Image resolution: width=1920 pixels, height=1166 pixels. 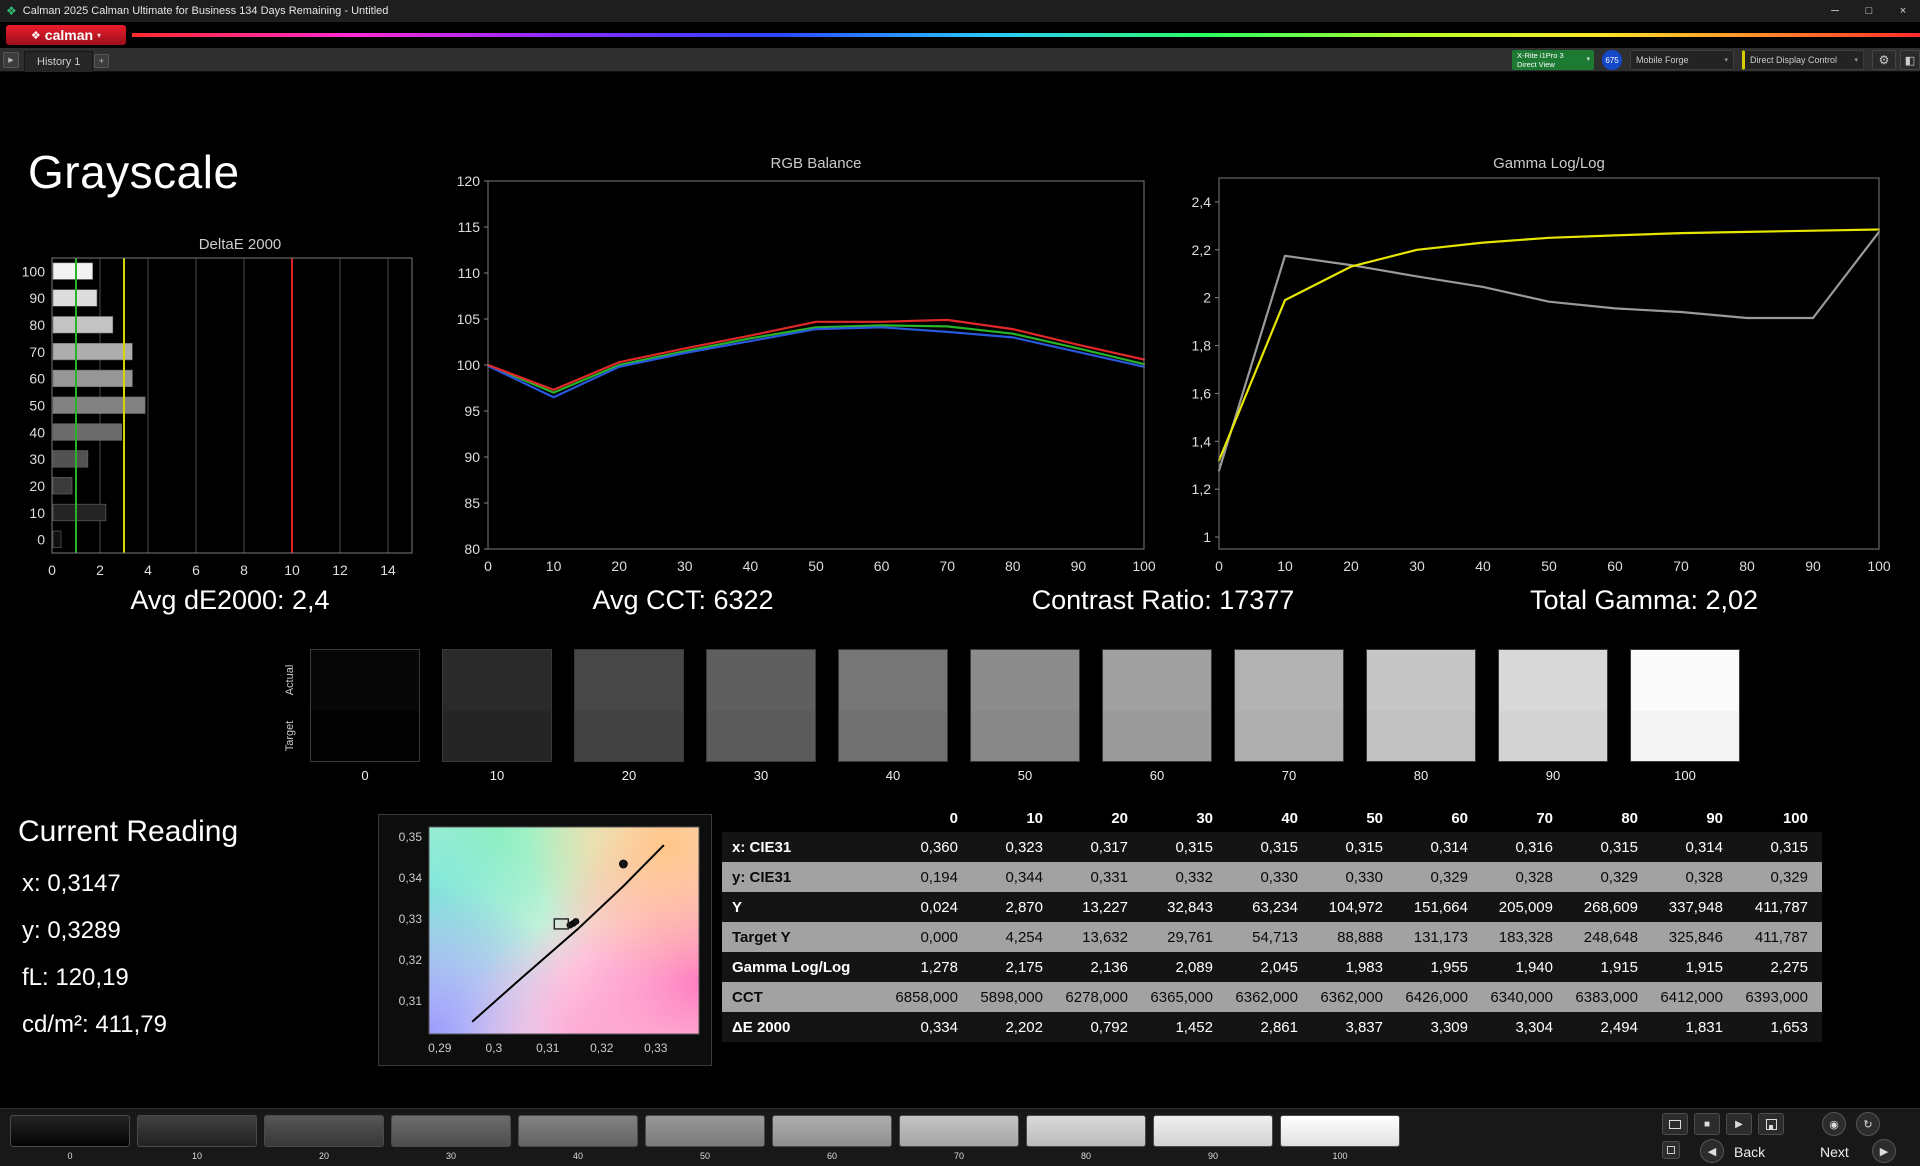 I want to click on table-cell: 205,009, so click(x=1524, y=907).